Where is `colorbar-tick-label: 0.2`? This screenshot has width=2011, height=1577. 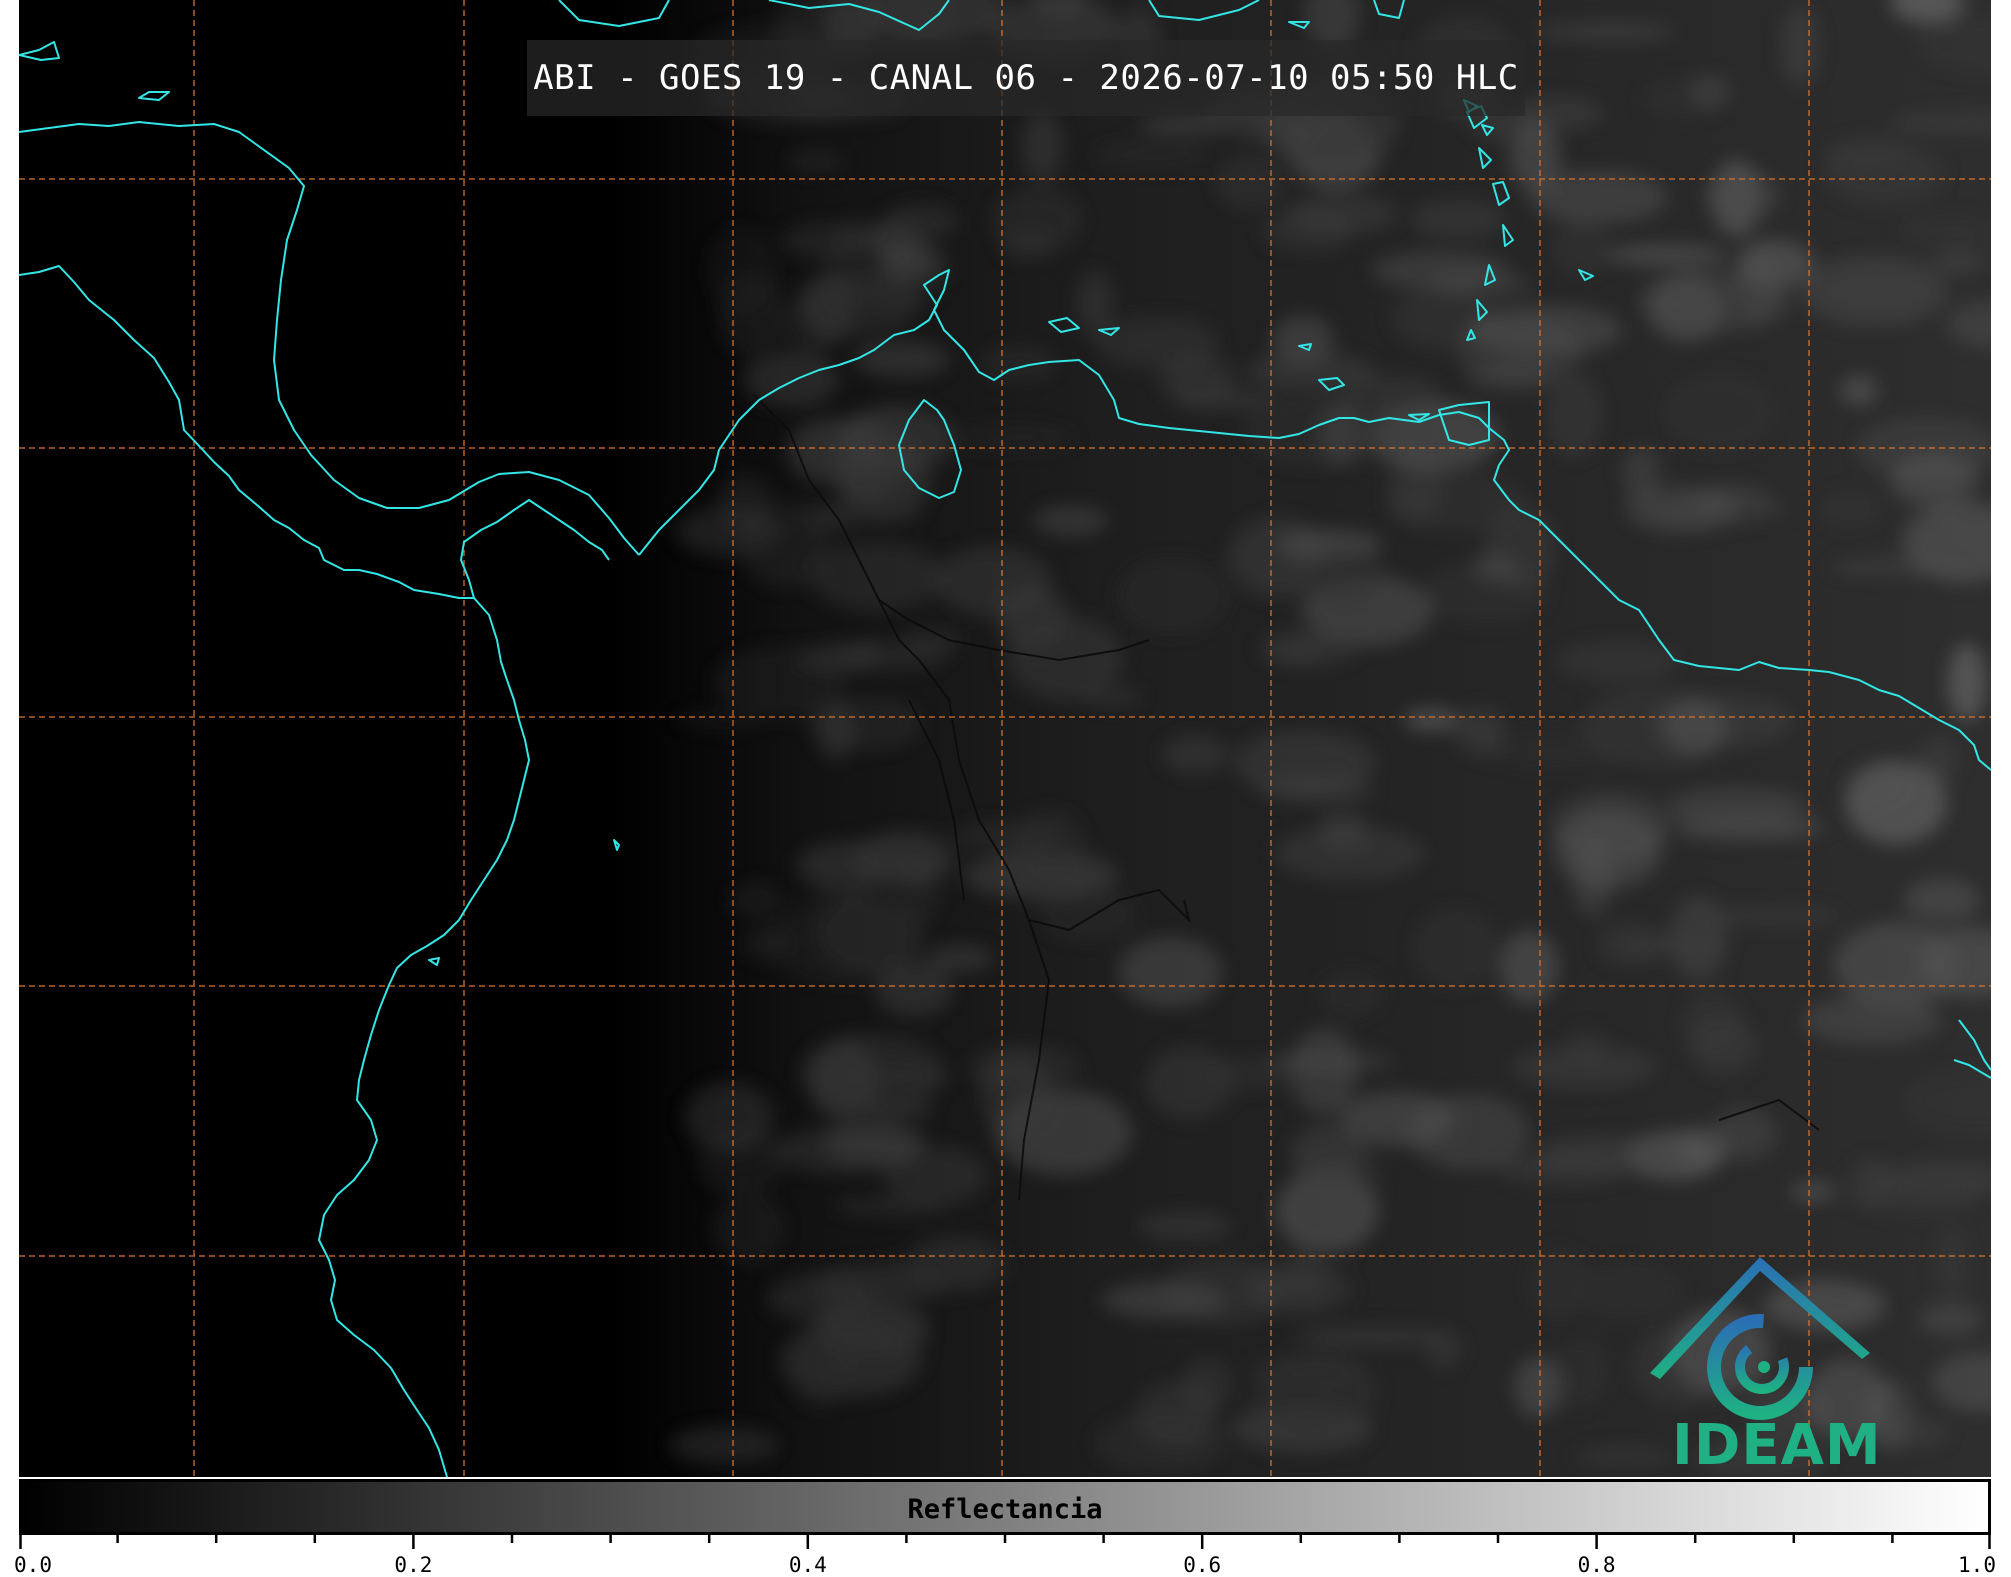 colorbar-tick-label: 0.2 is located at coordinates (413, 1565).